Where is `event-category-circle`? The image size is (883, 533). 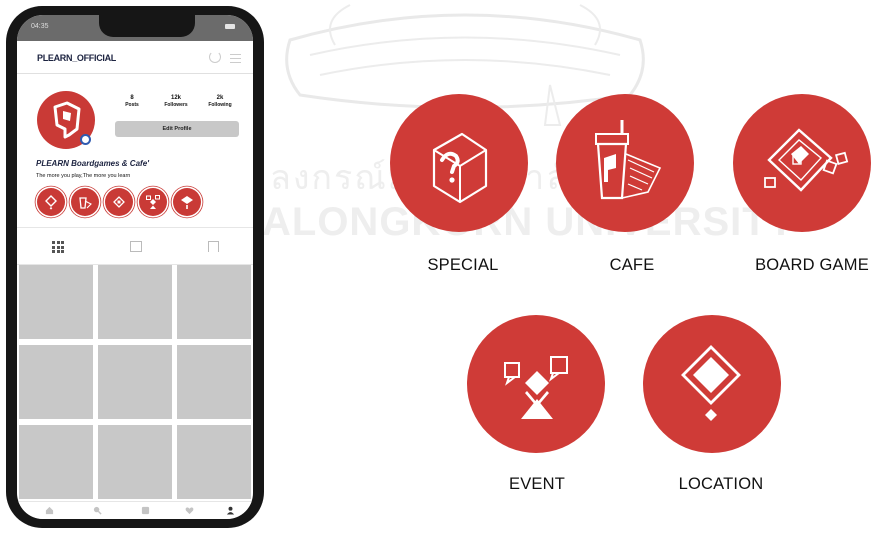 event-category-circle is located at coordinates (536, 384).